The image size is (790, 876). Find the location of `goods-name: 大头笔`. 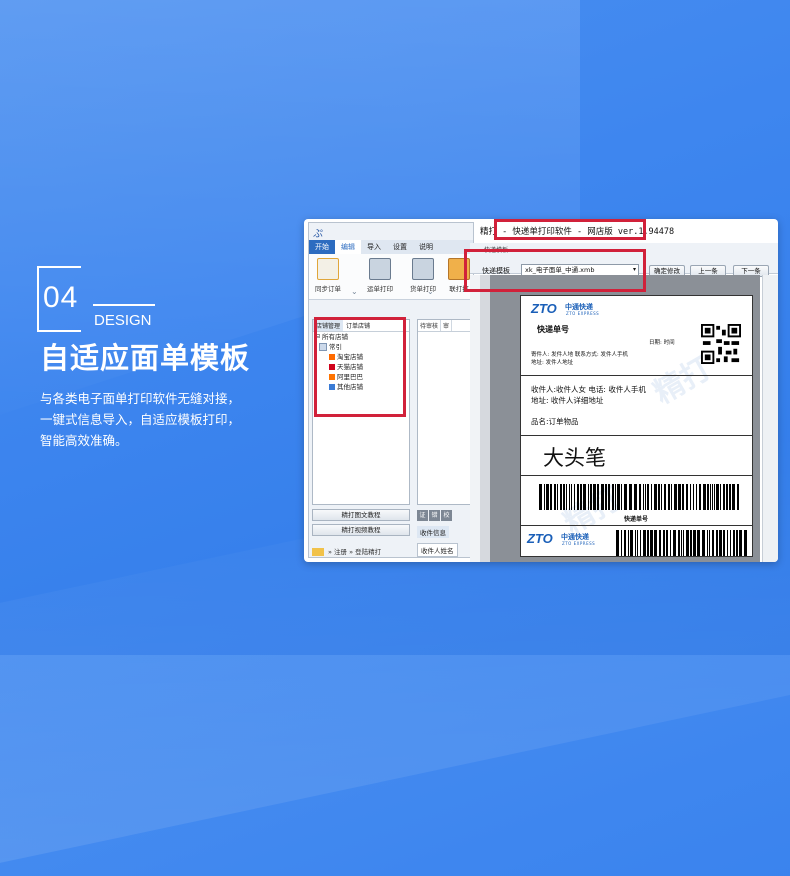

goods-name: 大头笔 is located at coordinates (574, 458).